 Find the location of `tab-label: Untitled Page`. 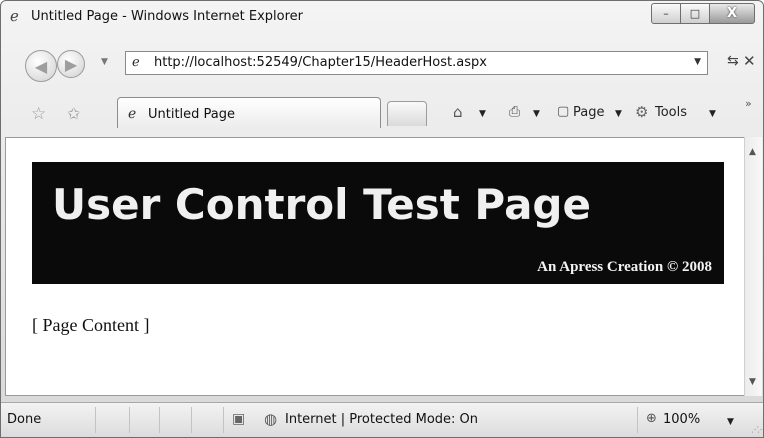

tab-label: Untitled Page is located at coordinates (192, 114).